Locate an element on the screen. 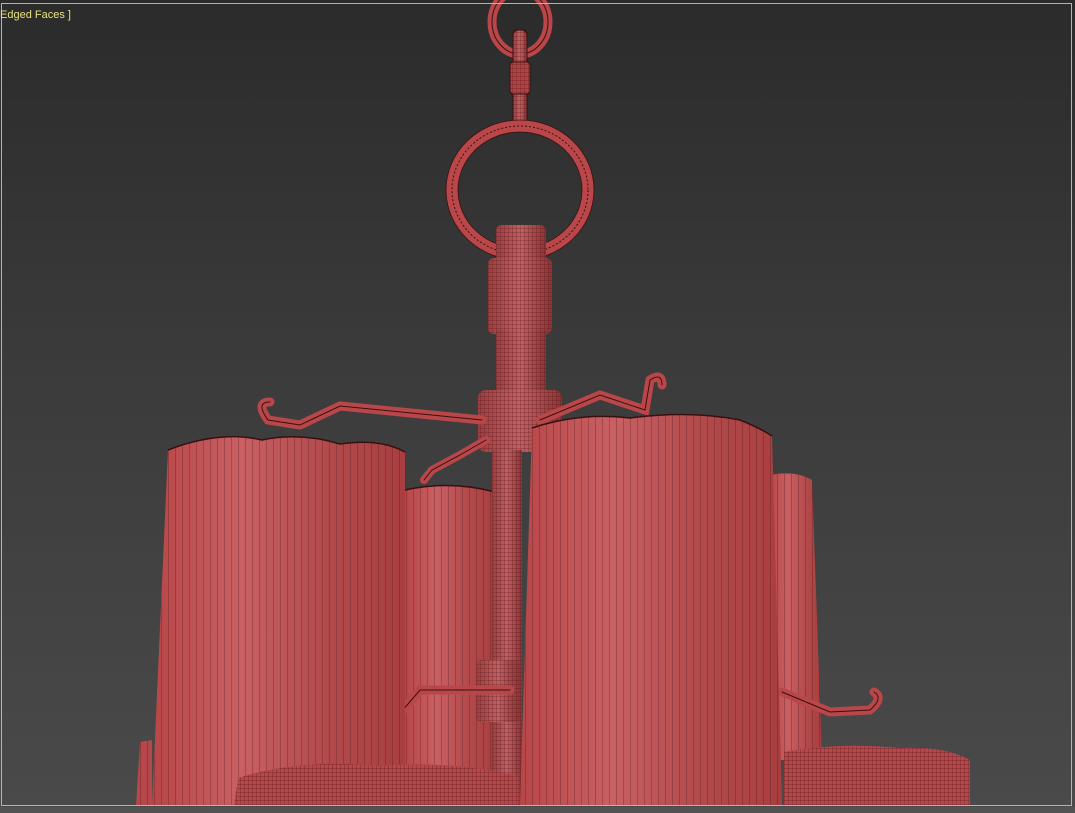 Image resolution: width=1075 pixels, height=813 pixels. shade-left is located at coordinates (279, 620).